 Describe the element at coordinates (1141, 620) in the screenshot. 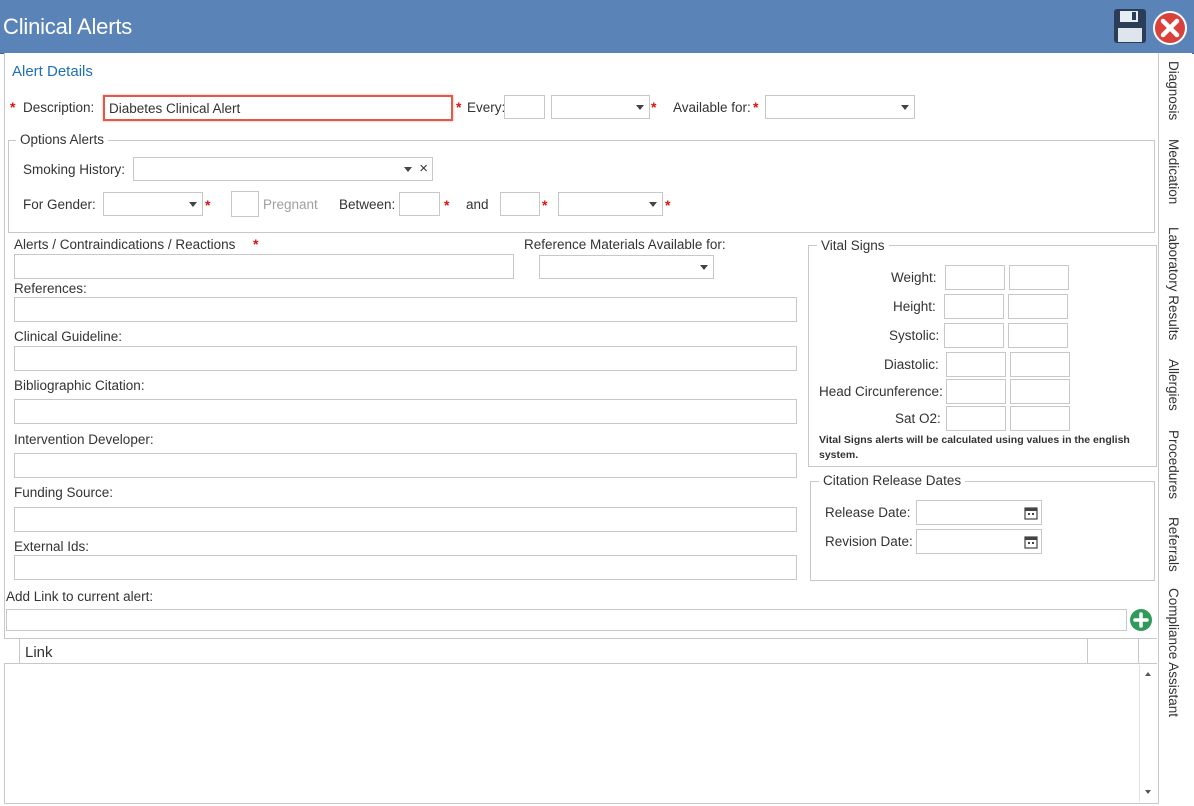

I see `add-link-plus-icon` at that location.